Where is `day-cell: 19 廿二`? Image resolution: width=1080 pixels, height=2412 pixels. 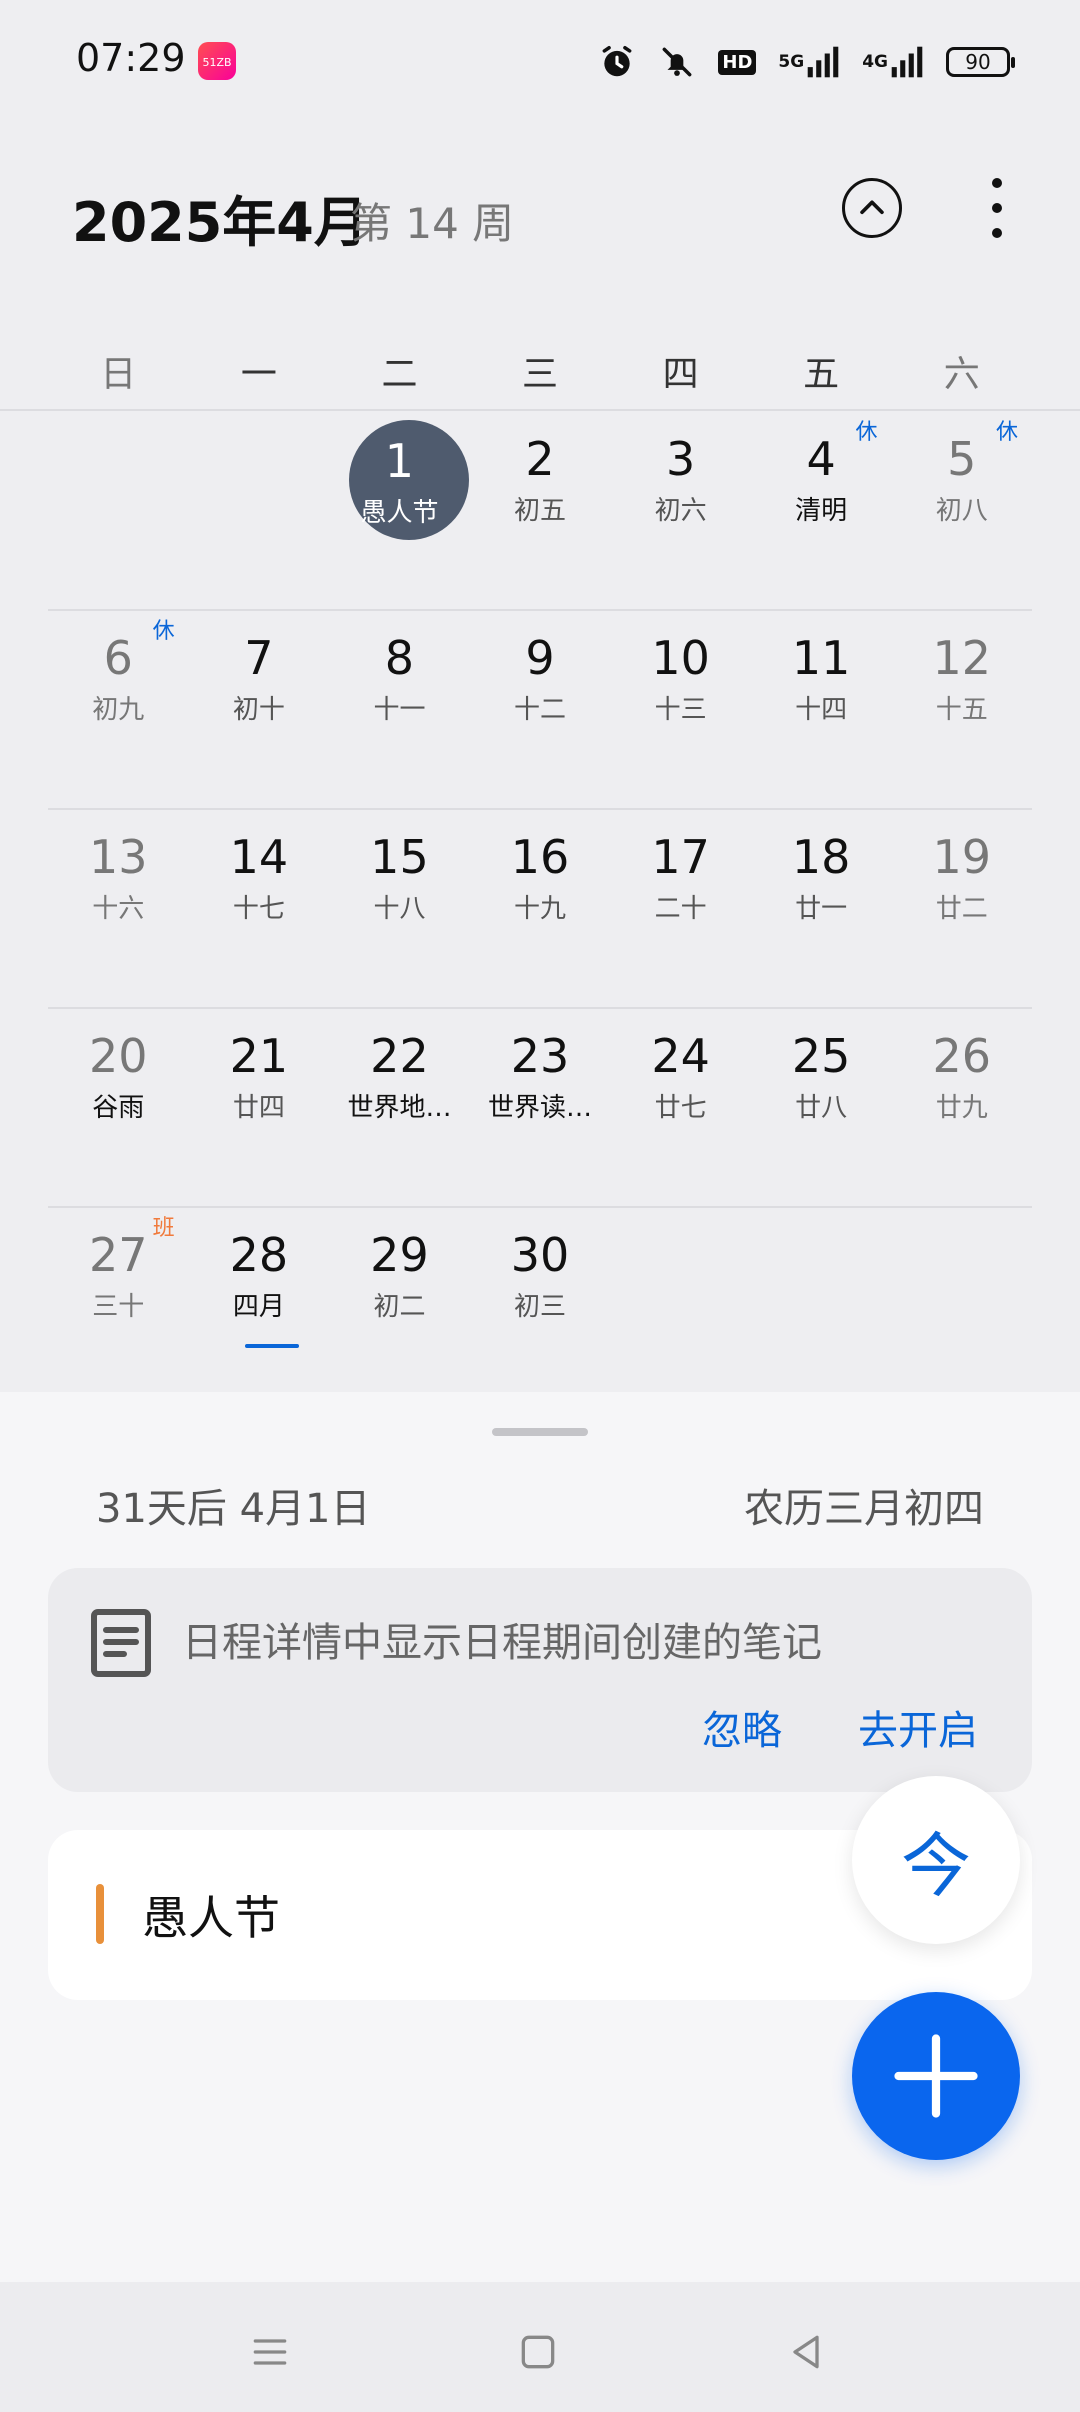 day-cell: 19 廿二 is located at coordinates (961, 908).